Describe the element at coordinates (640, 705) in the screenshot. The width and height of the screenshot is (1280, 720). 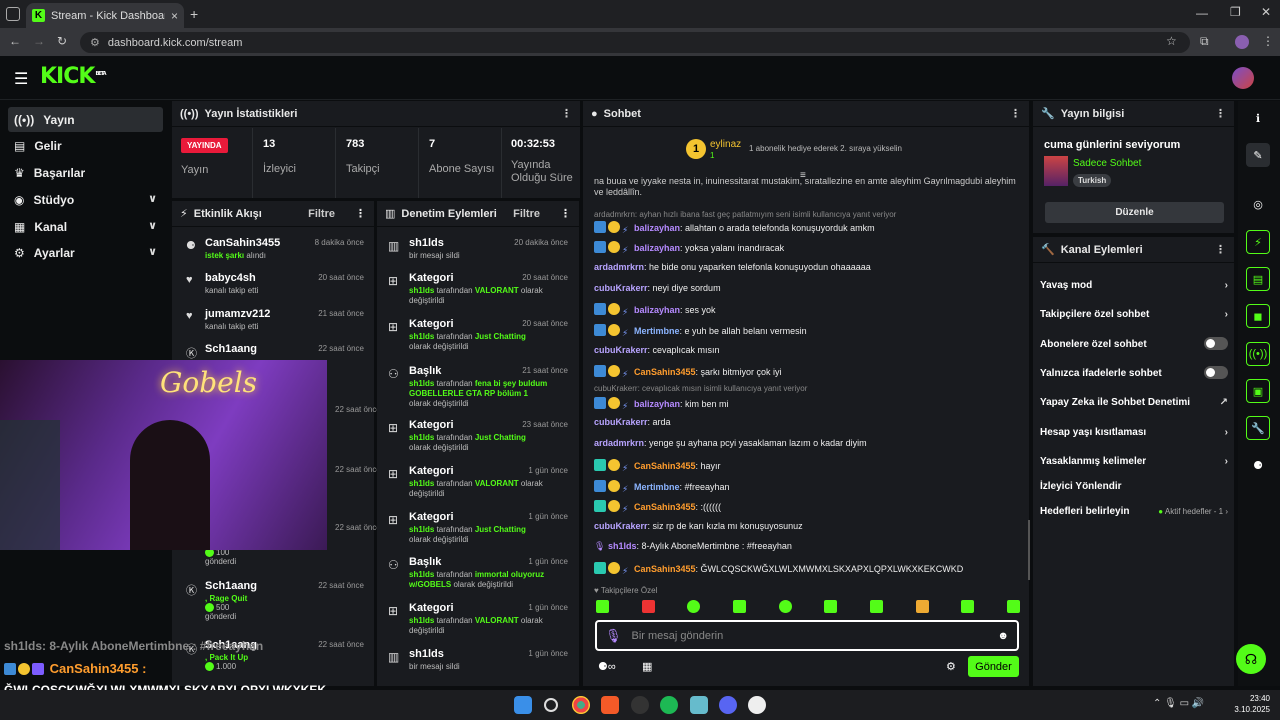
I see `app-icon` at that location.